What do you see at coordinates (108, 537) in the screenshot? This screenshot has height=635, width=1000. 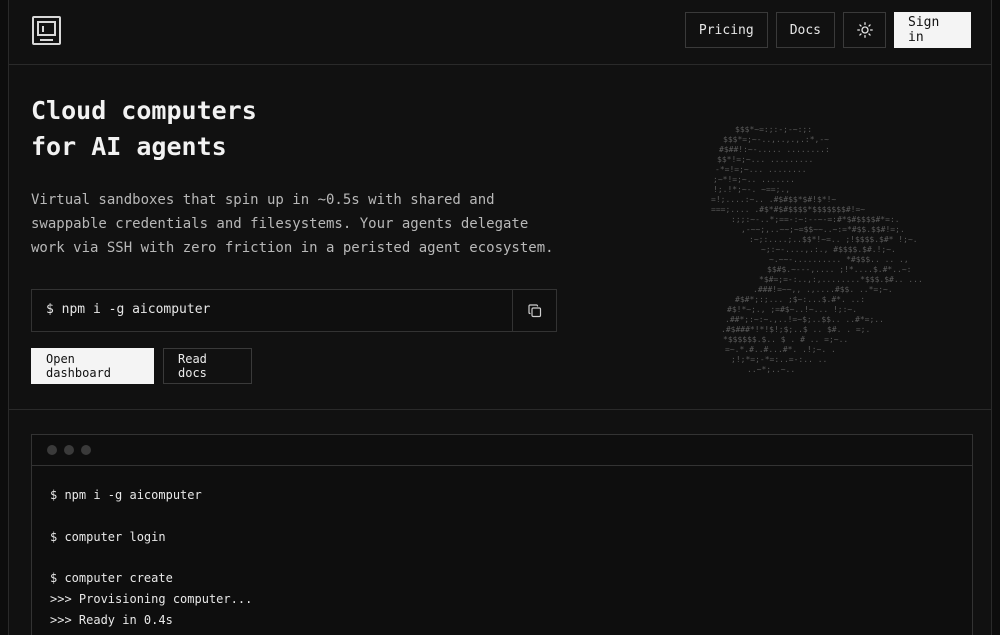 I see `terminal-line-login: $ computer login` at bounding box center [108, 537].